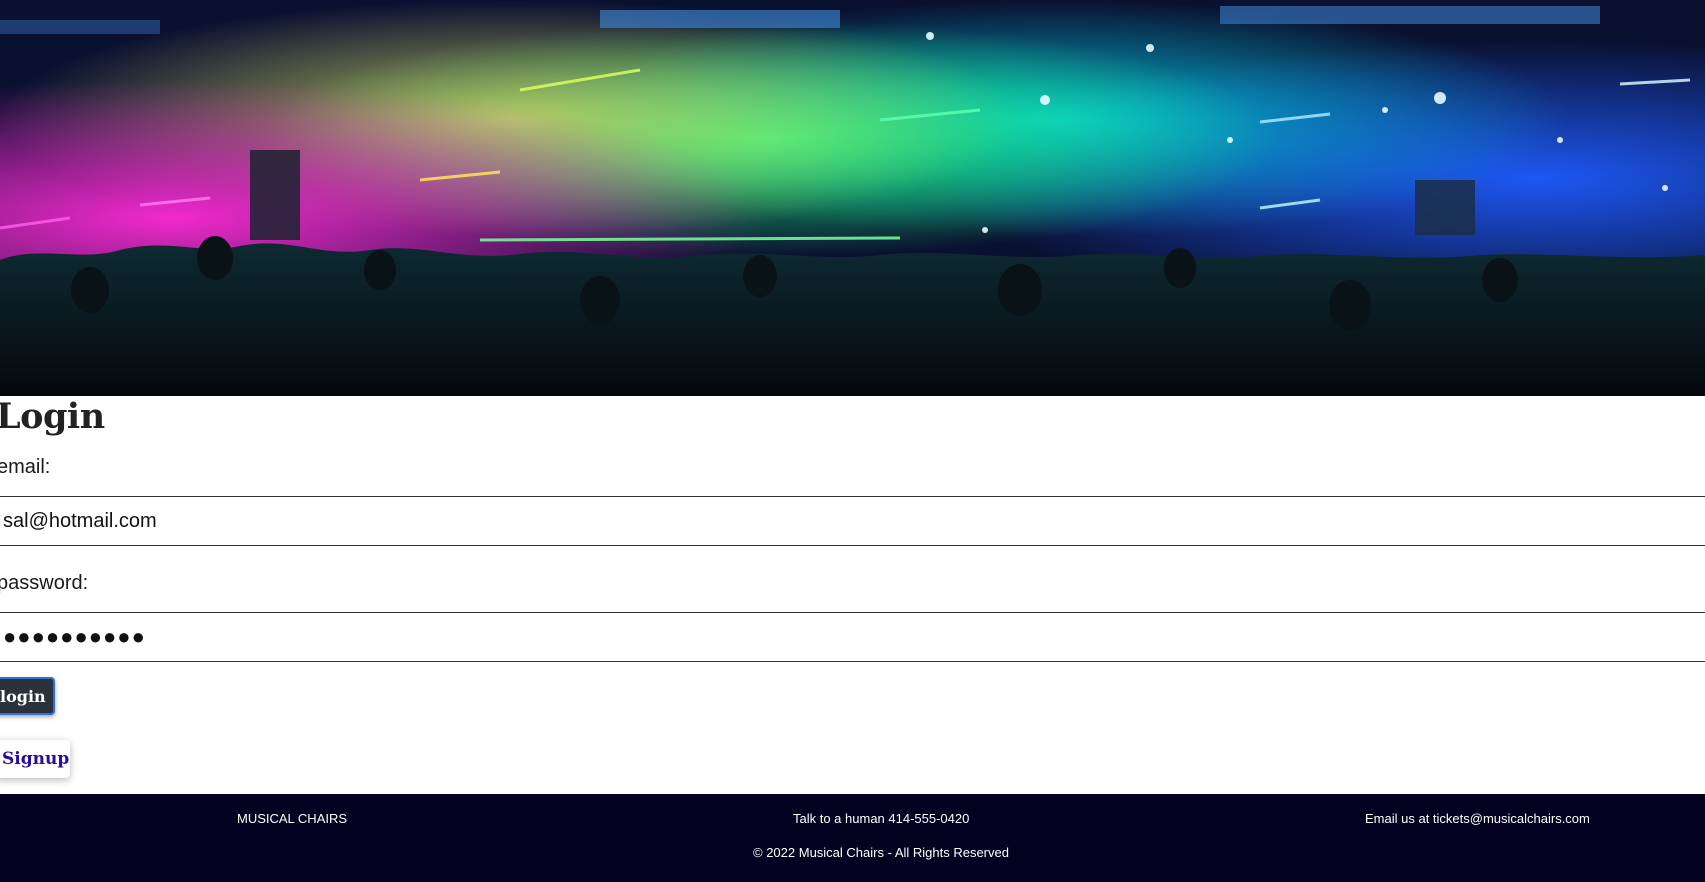  I want to click on password-field, so click(852, 637).